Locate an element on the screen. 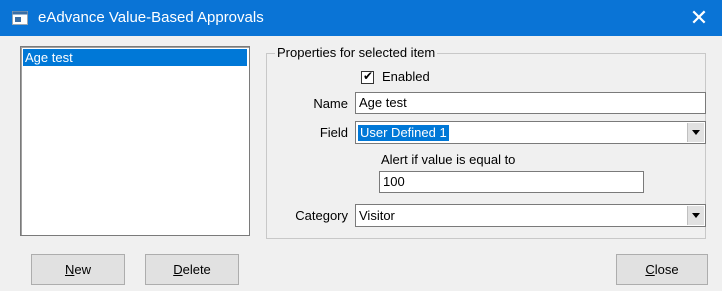 The height and width of the screenshot is (291, 722). category-label: Category is located at coordinates (321, 215).